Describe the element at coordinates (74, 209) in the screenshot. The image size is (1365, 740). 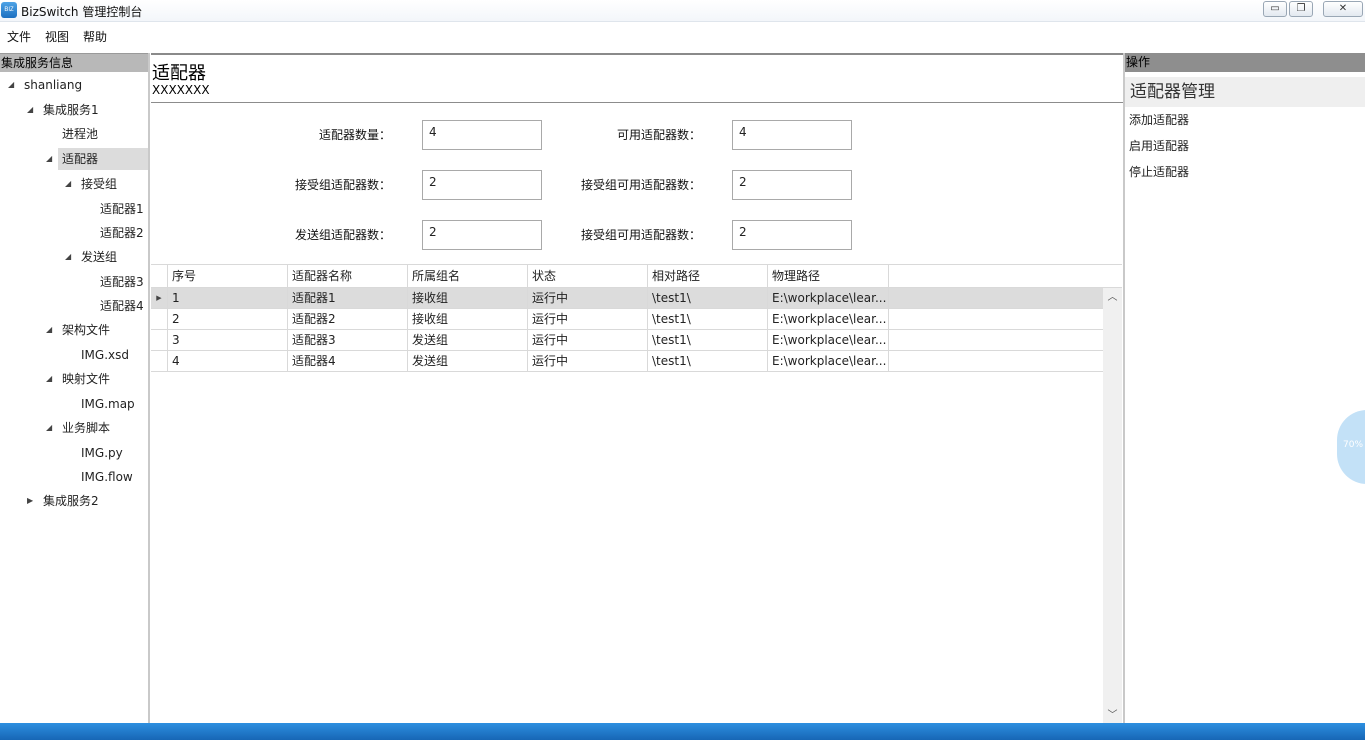
I see `tree-node-adapter1: 适配器1` at that location.